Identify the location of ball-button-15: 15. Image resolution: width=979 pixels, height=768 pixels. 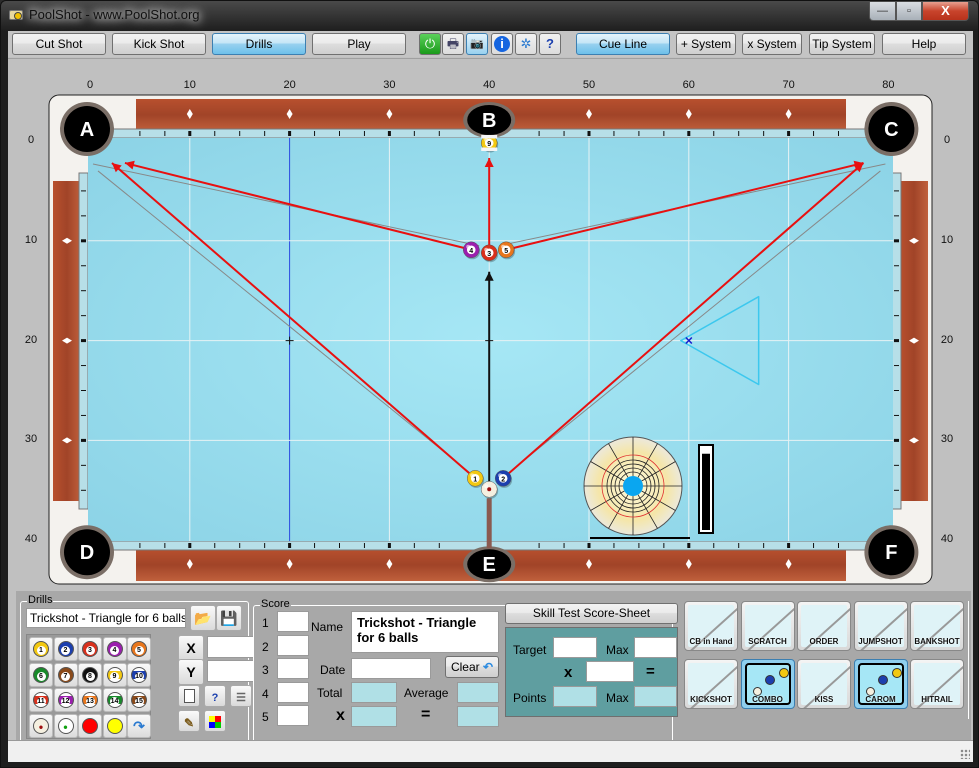
(139, 700).